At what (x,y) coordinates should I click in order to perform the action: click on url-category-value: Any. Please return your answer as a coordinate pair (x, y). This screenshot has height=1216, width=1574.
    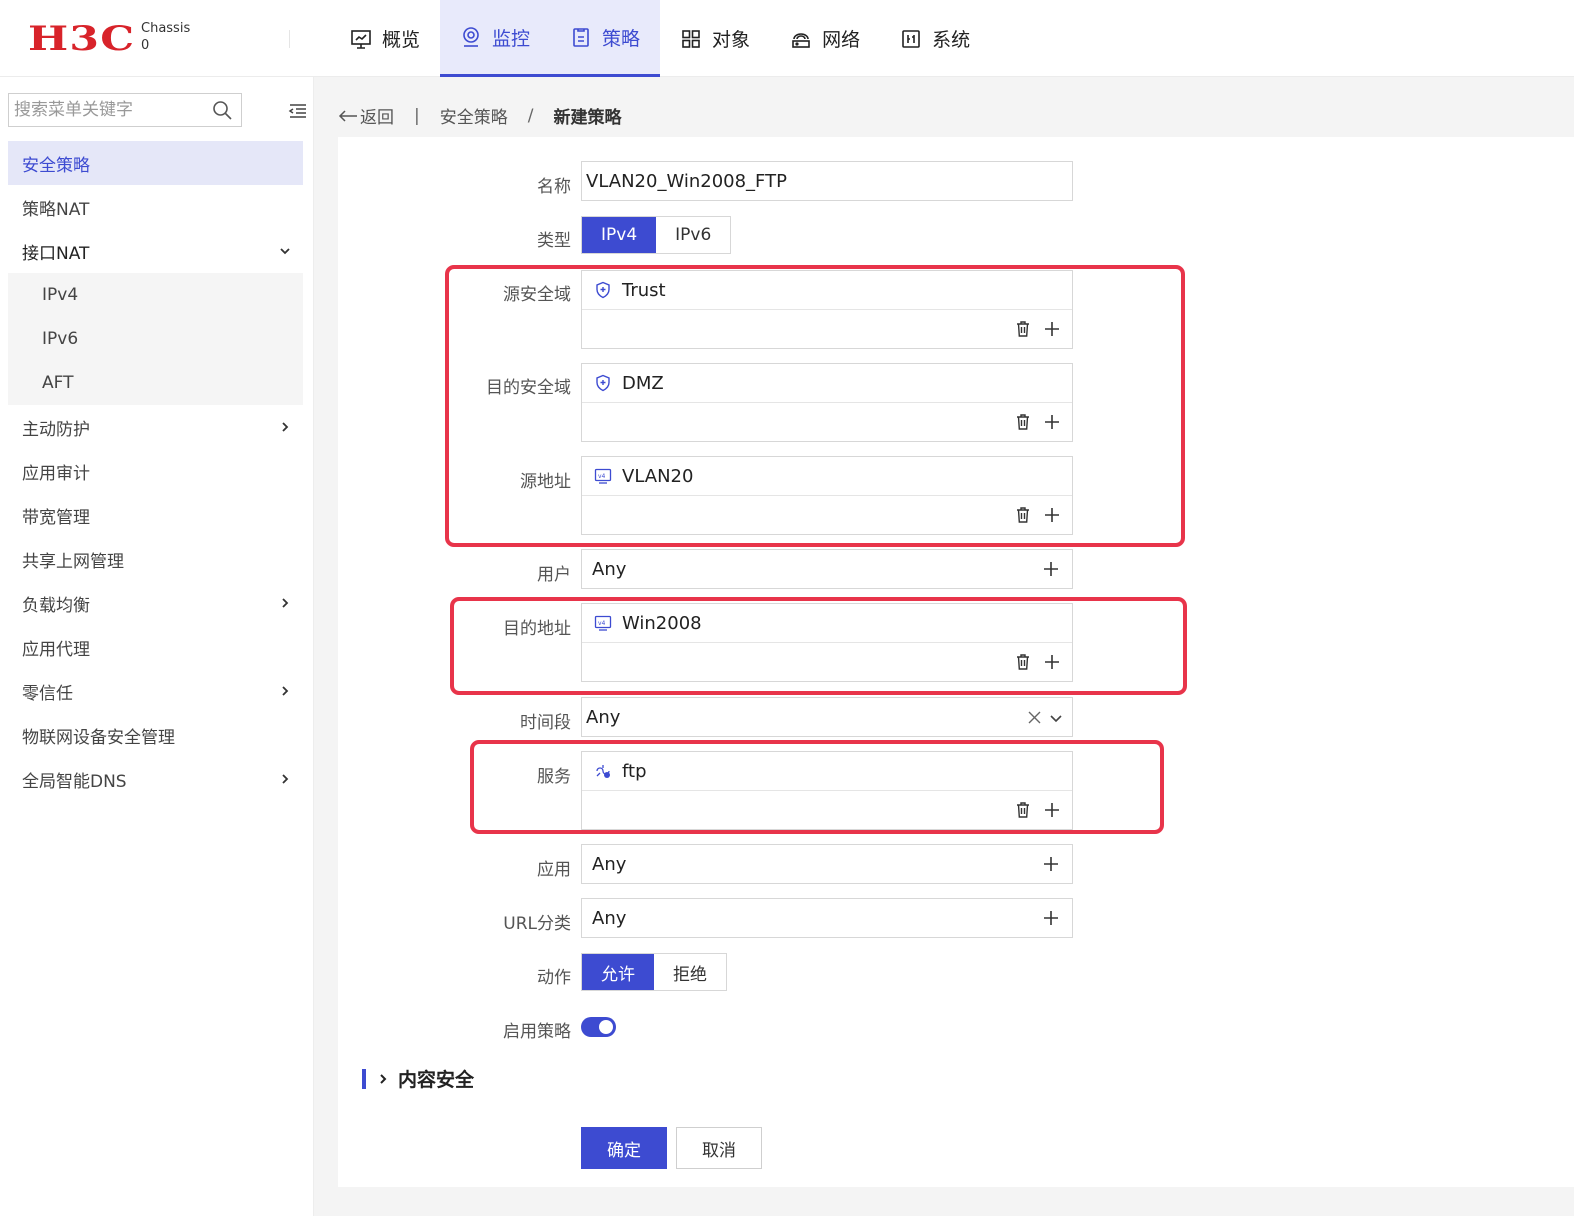
    Looking at the image, I should click on (609, 918).